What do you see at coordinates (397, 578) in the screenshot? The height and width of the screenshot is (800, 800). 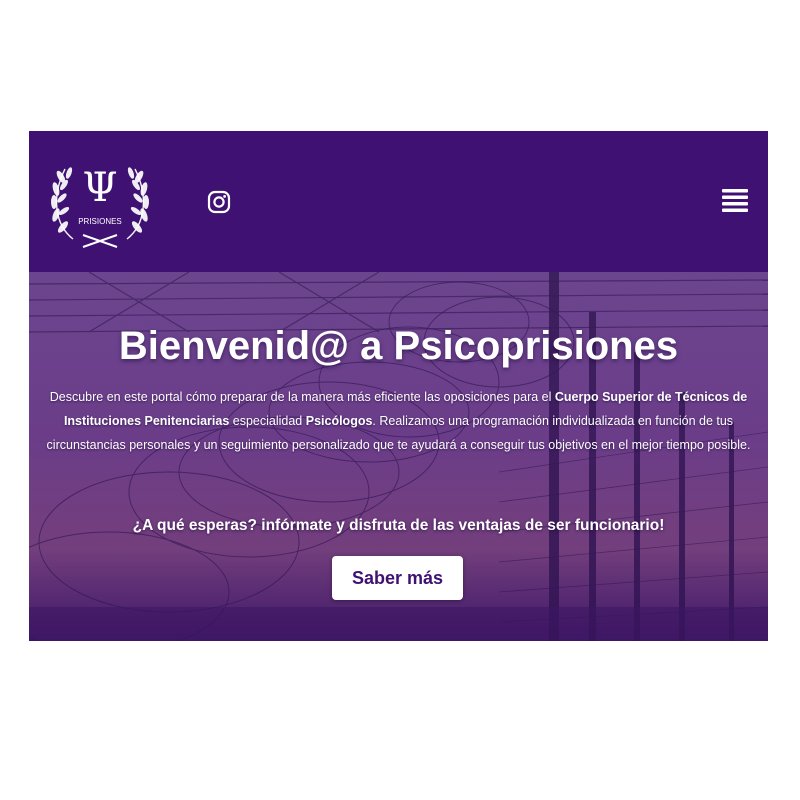 I see `saber-mas-button: Saber más` at bounding box center [397, 578].